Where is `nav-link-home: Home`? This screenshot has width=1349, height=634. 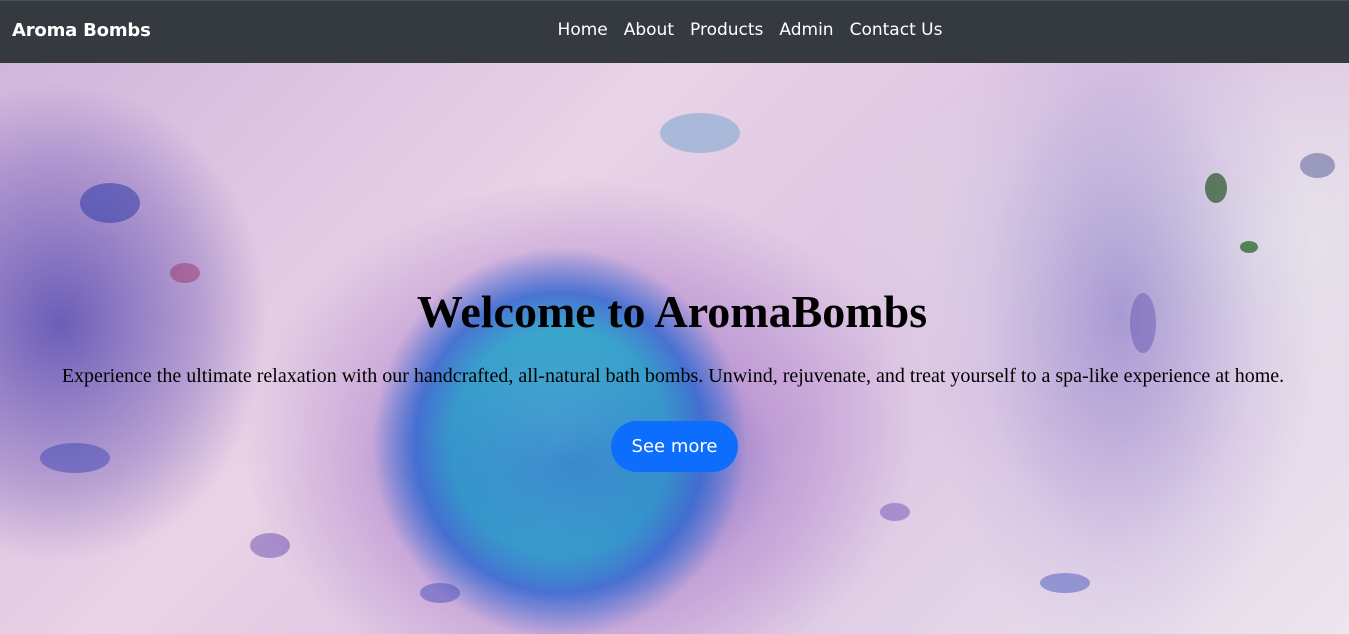 nav-link-home: Home is located at coordinates (583, 30).